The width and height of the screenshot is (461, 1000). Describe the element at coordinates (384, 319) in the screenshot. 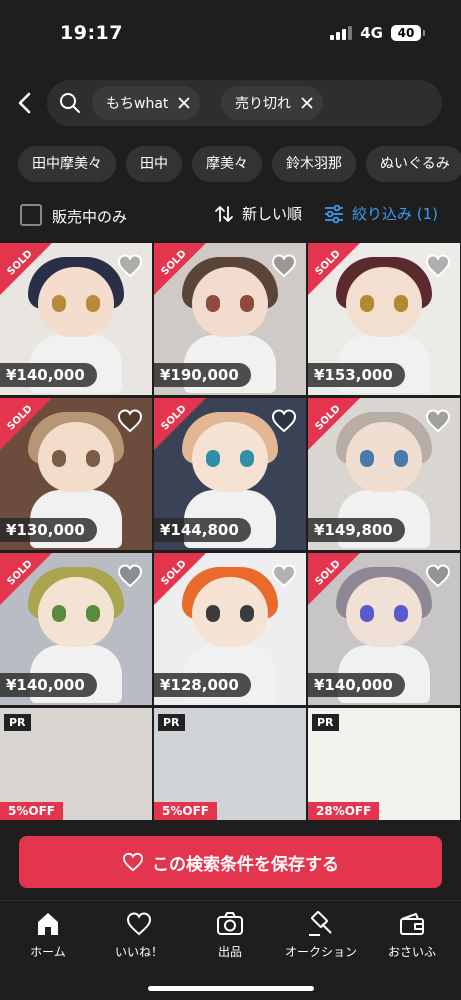

I see `item-card: SOLD ¥153,000` at that location.